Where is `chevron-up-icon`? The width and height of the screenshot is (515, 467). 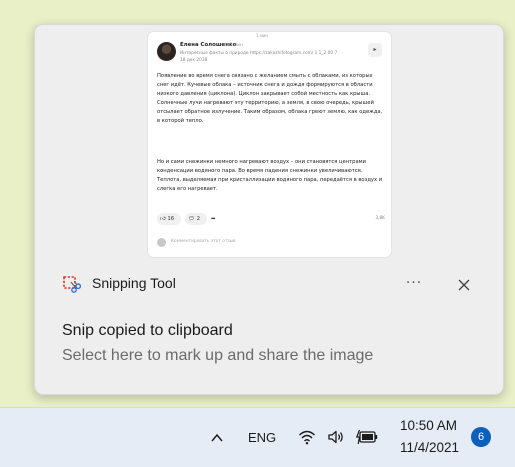
chevron-up-icon is located at coordinates (217, 438).